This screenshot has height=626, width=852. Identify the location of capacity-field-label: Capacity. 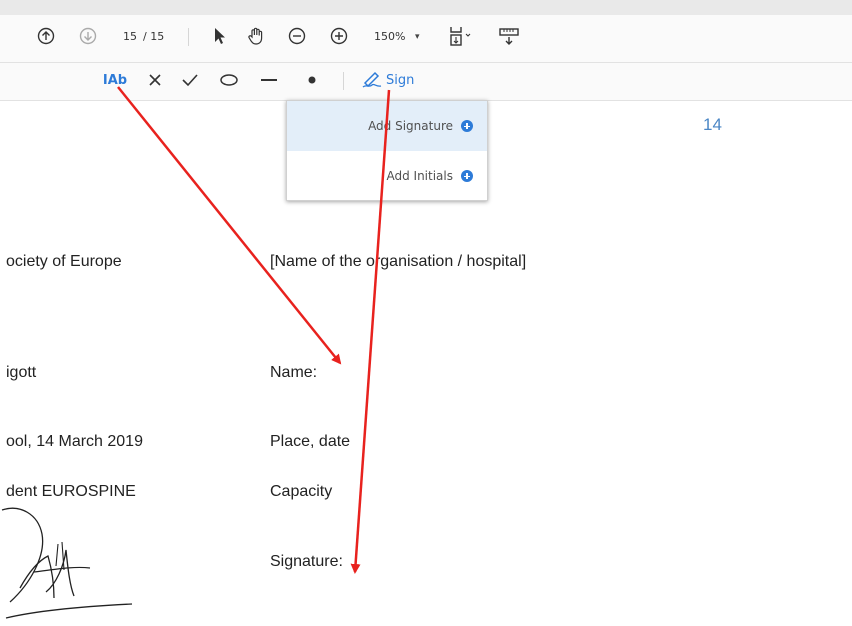
(301, 492).